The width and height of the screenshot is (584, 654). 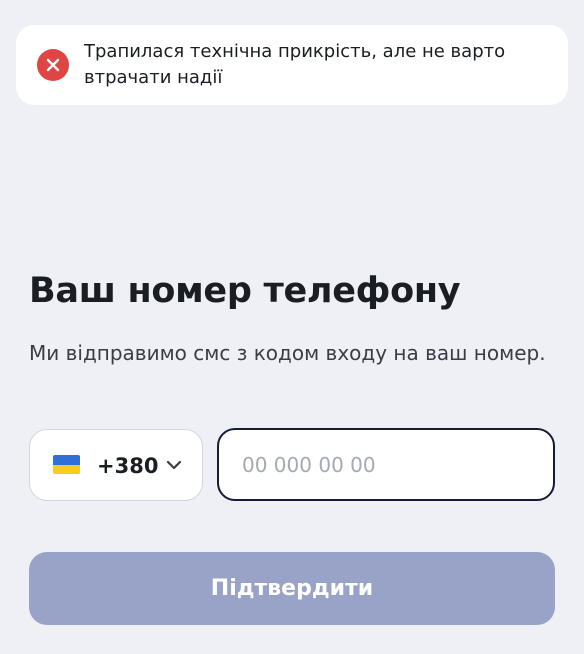 I want to click on page-title: Ваш номер телефону, so click(x=245, y=291).